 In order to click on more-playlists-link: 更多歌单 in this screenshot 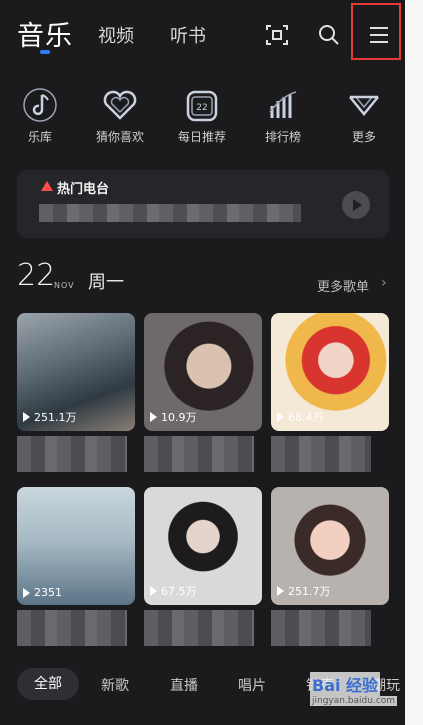, I will do `click(343, 285)`.